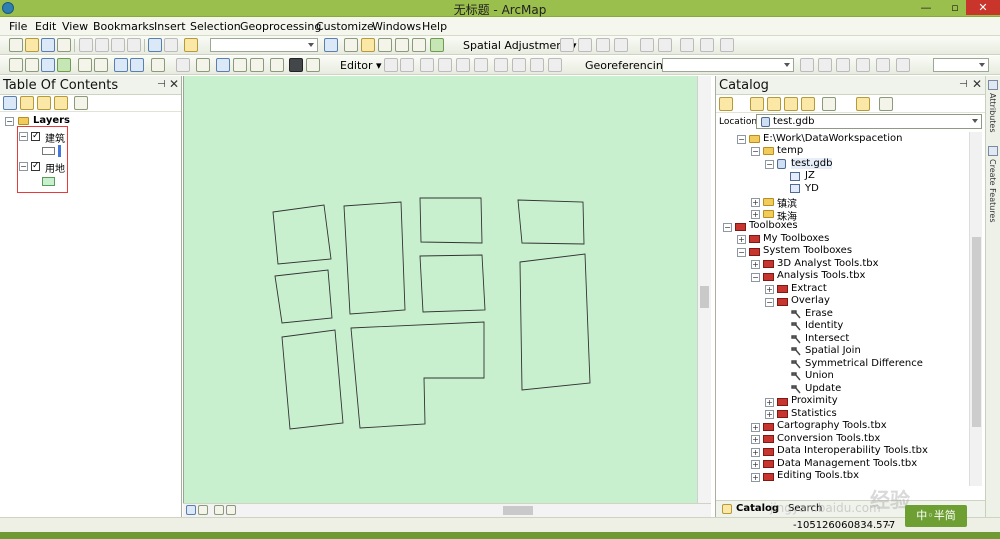  What do you see at coordinates (832, 425) in the screenshot?
I see `tree-item-cartography-tools: Cartography Tools.tbx` at bounding box center [832, 425].